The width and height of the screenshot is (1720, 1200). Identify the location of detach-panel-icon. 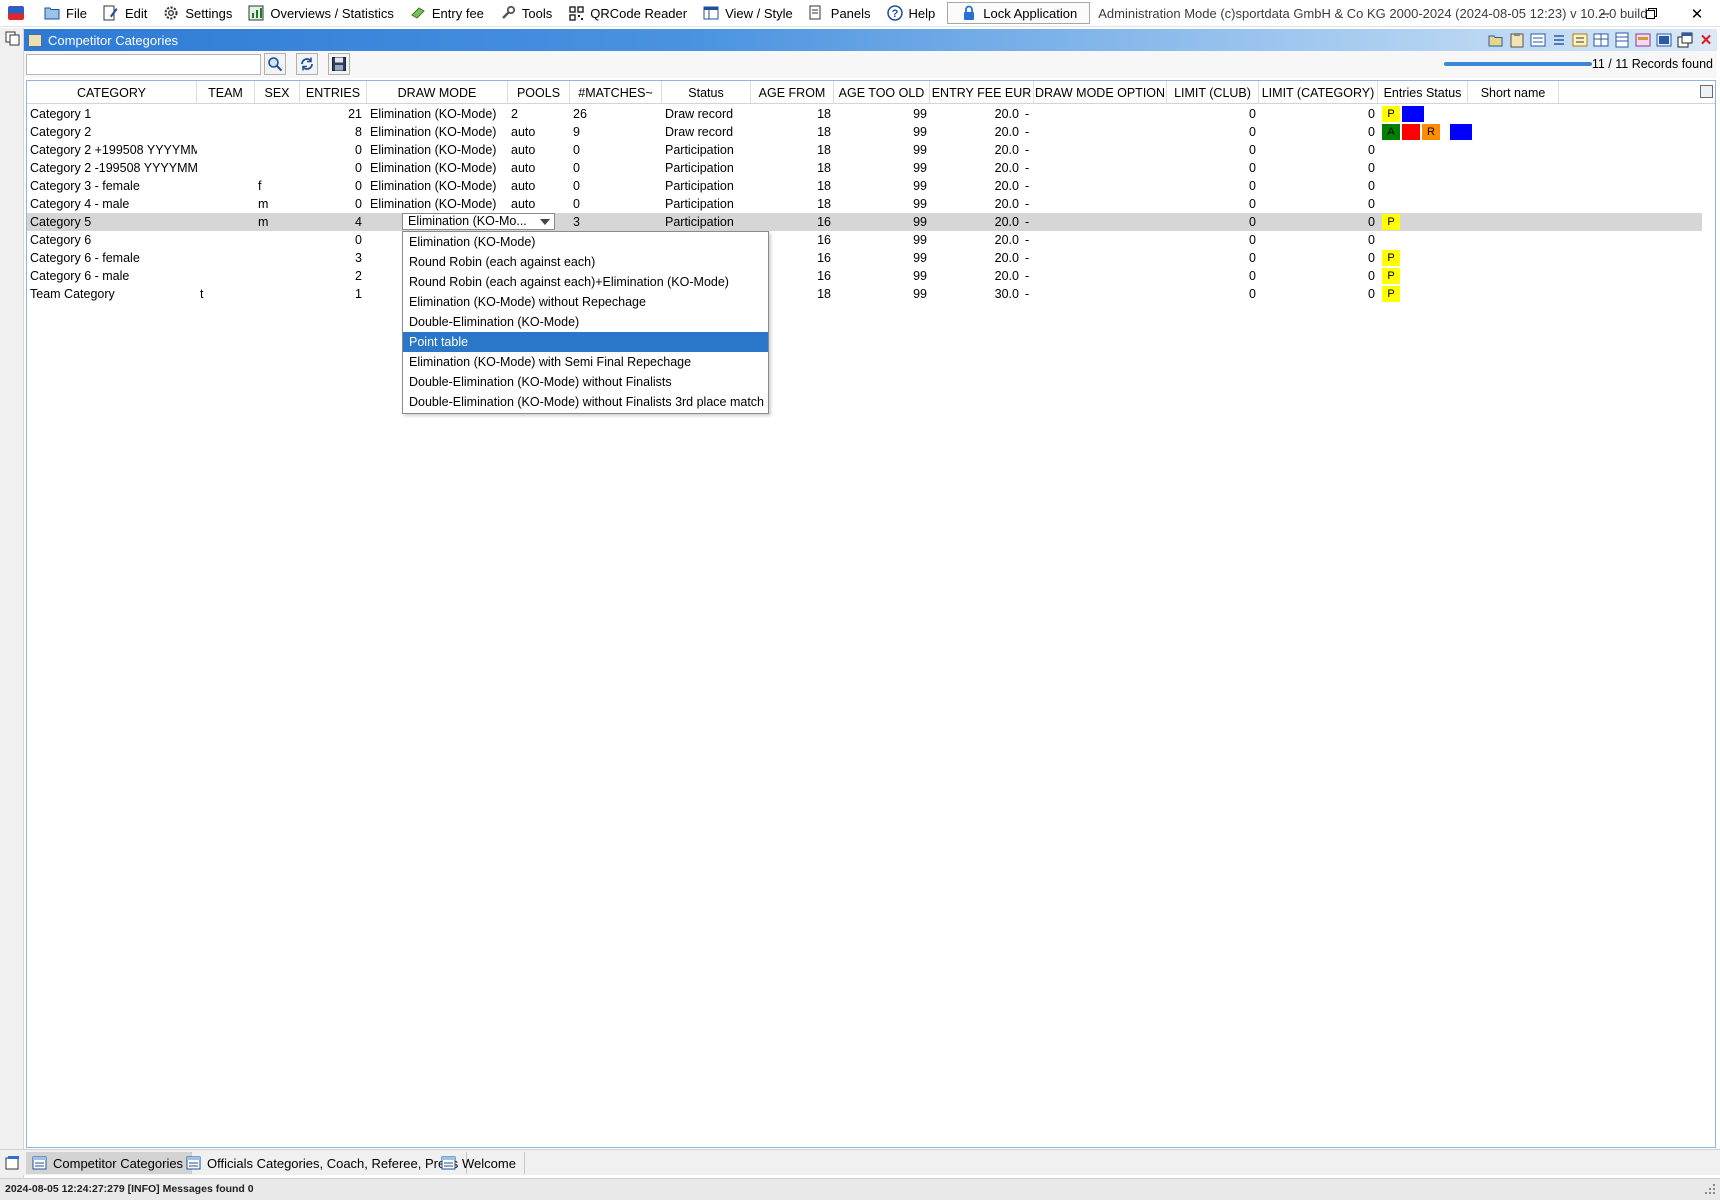
(1685, 40).